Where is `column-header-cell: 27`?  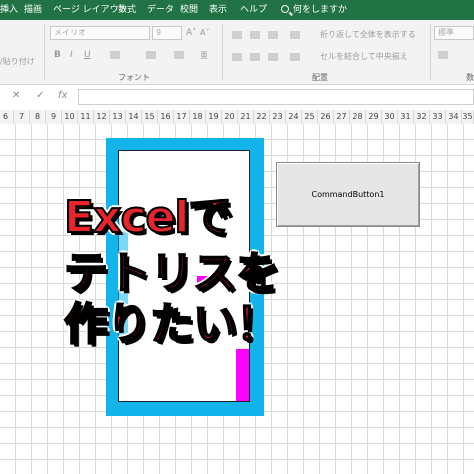 column-header-cell: 27 is located at coordinates (342, 117).